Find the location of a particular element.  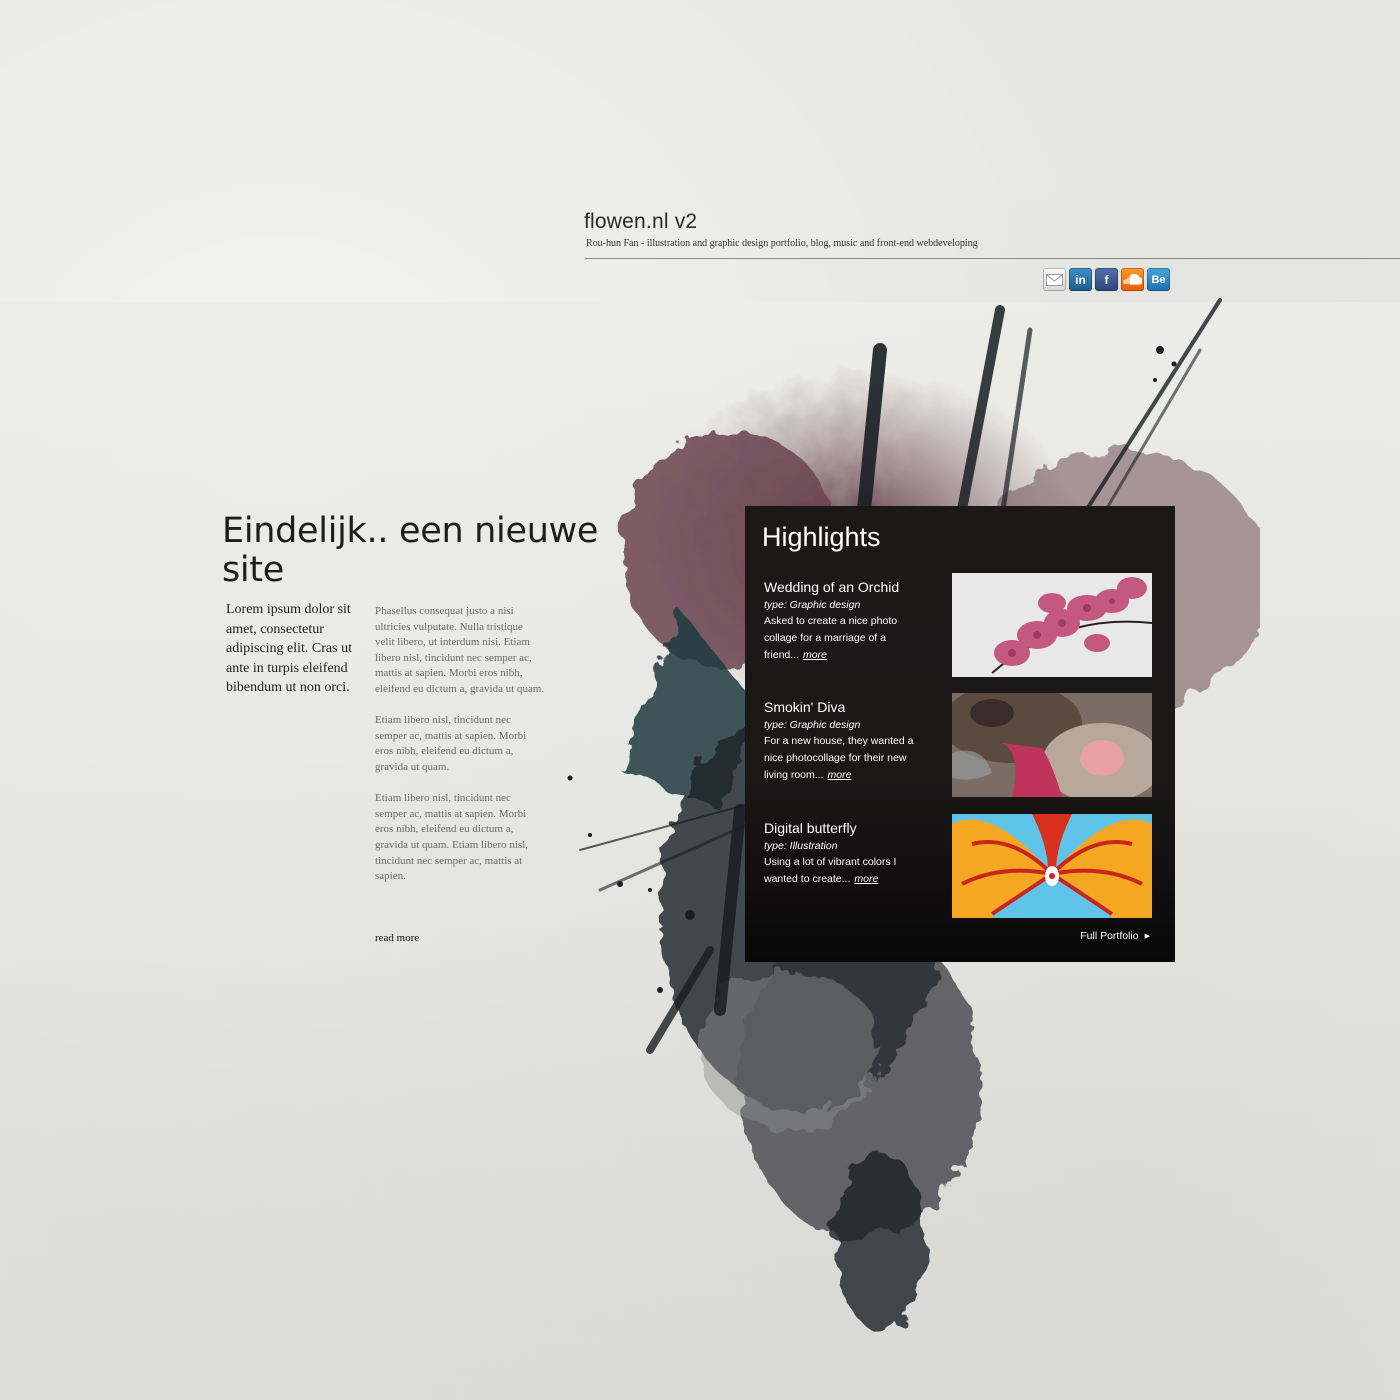

full-portfolio-link: Full Portfolio ▶ is located at coordinates (1115, 936).